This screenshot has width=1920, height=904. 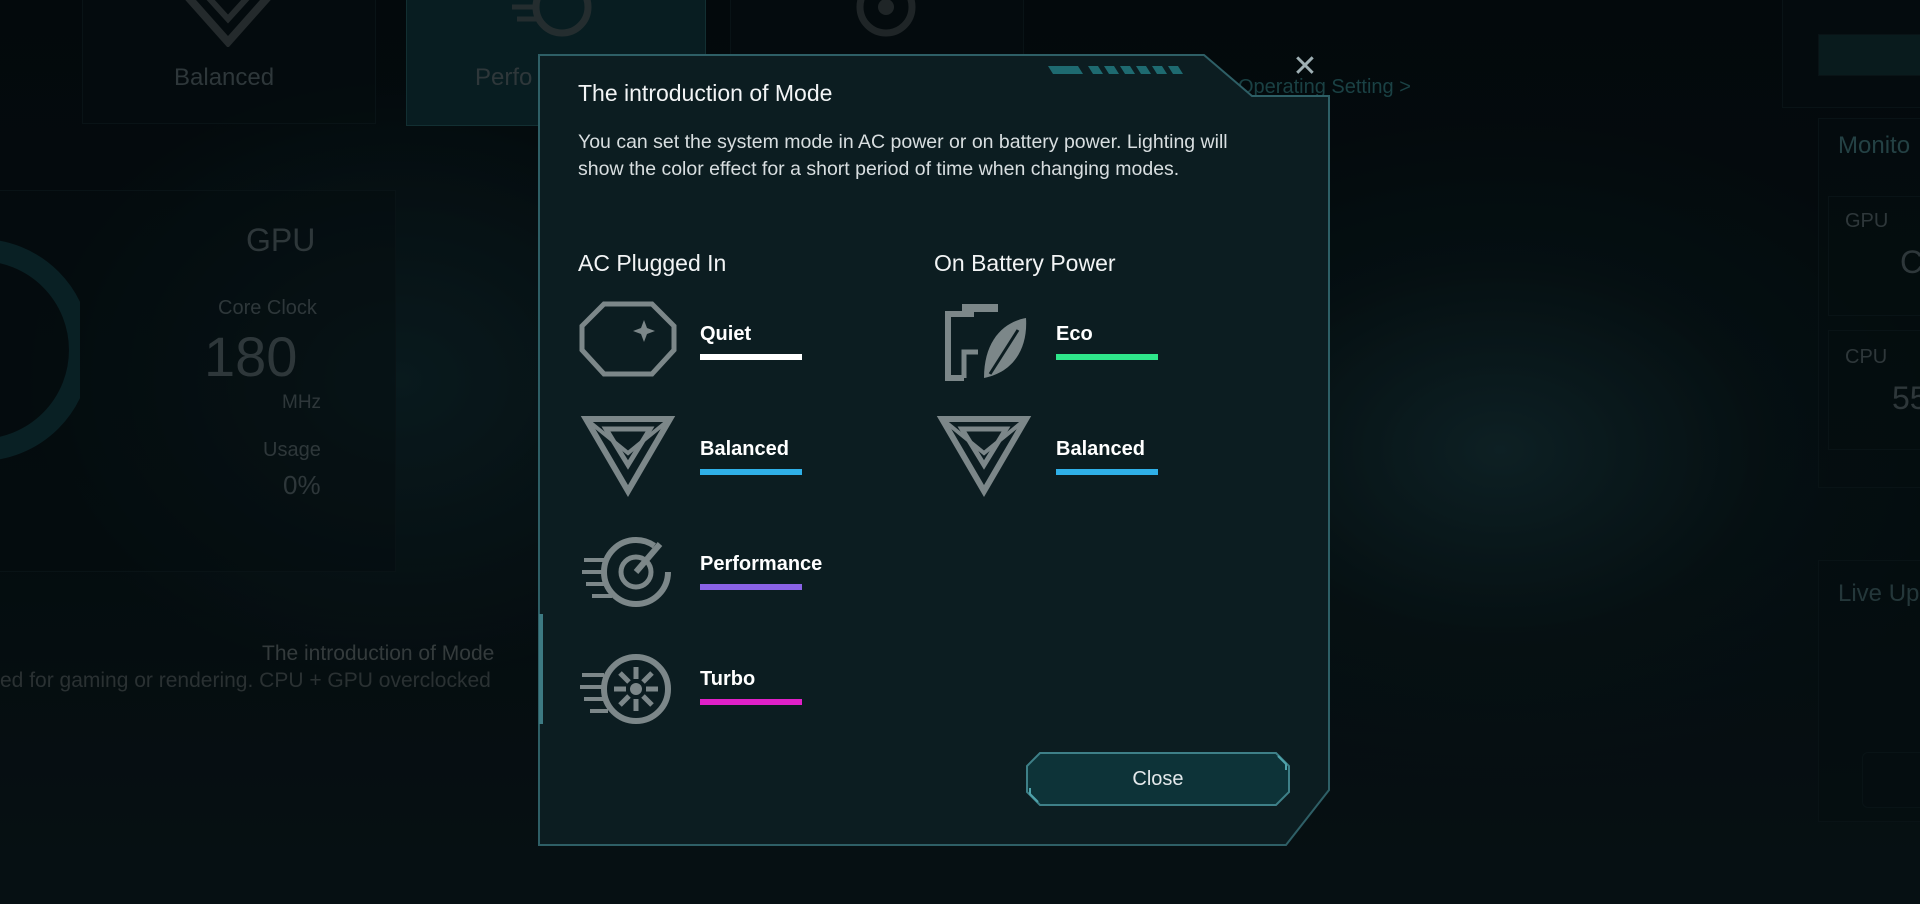 What do you see at coordinates (744, 449) in the screenshot?
I see `ac-mode-balanced-label: Balanced` at bounding box center [744, 449].